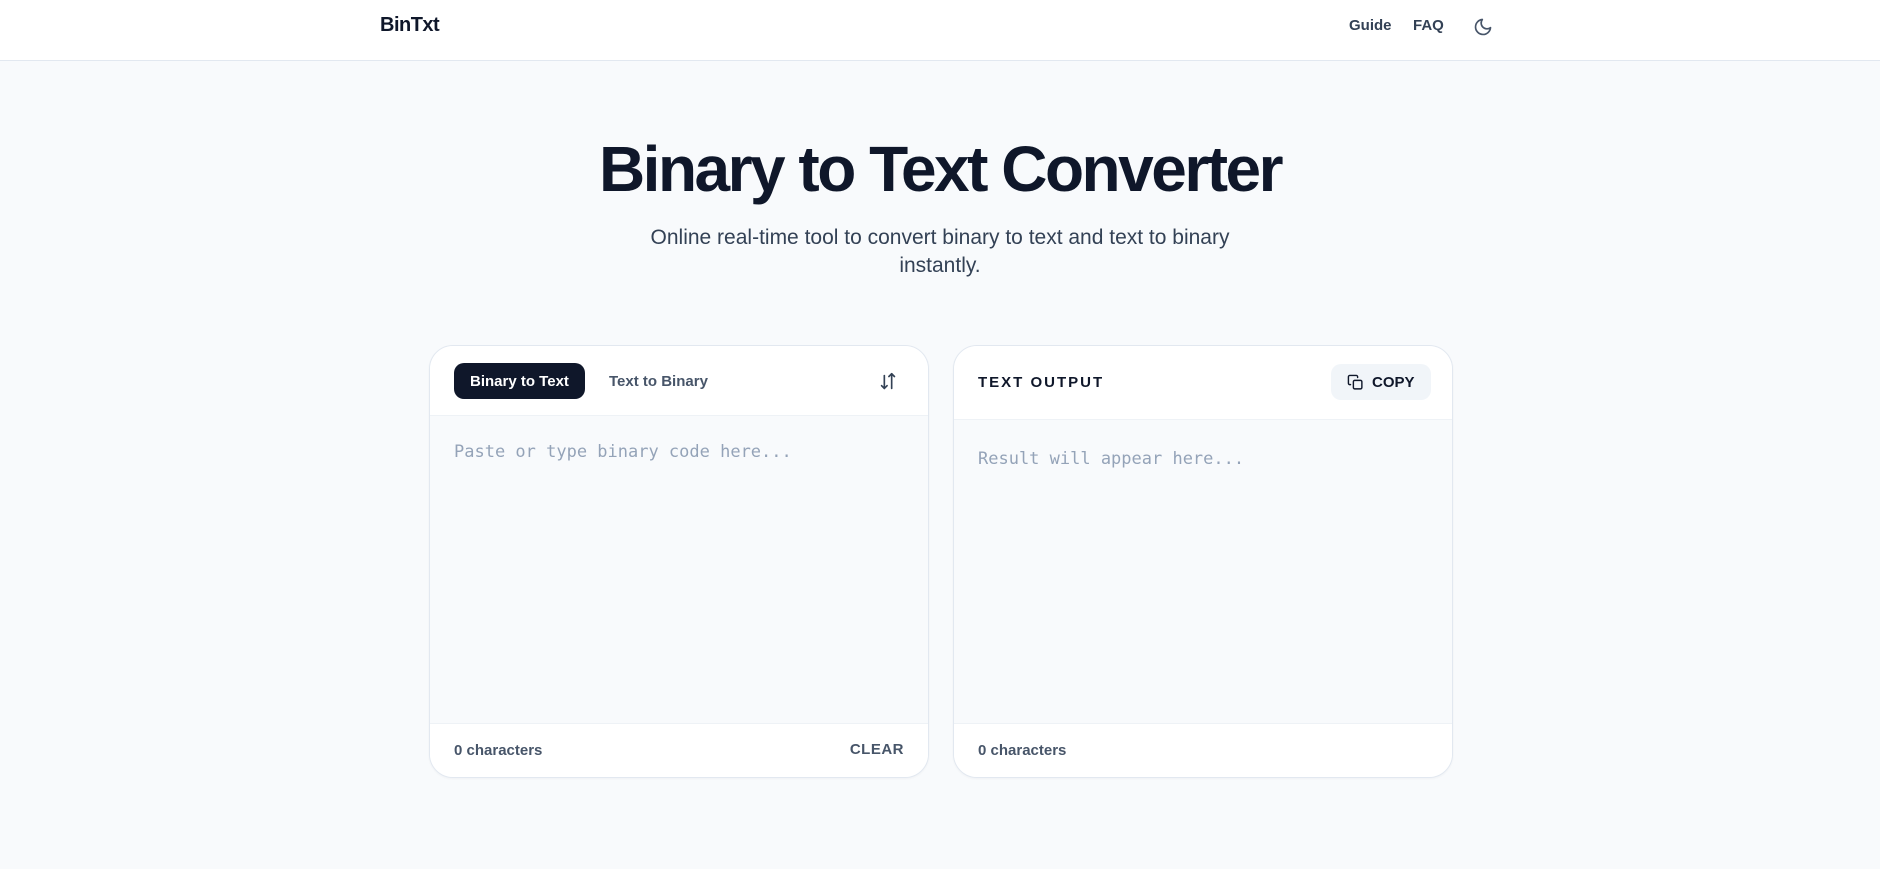 This screenshot has height=869, width=1880. What do you see at coordinates (1355, 382) in the screenshot?
I see `copy-icon` at bounding box center [1355, 382].